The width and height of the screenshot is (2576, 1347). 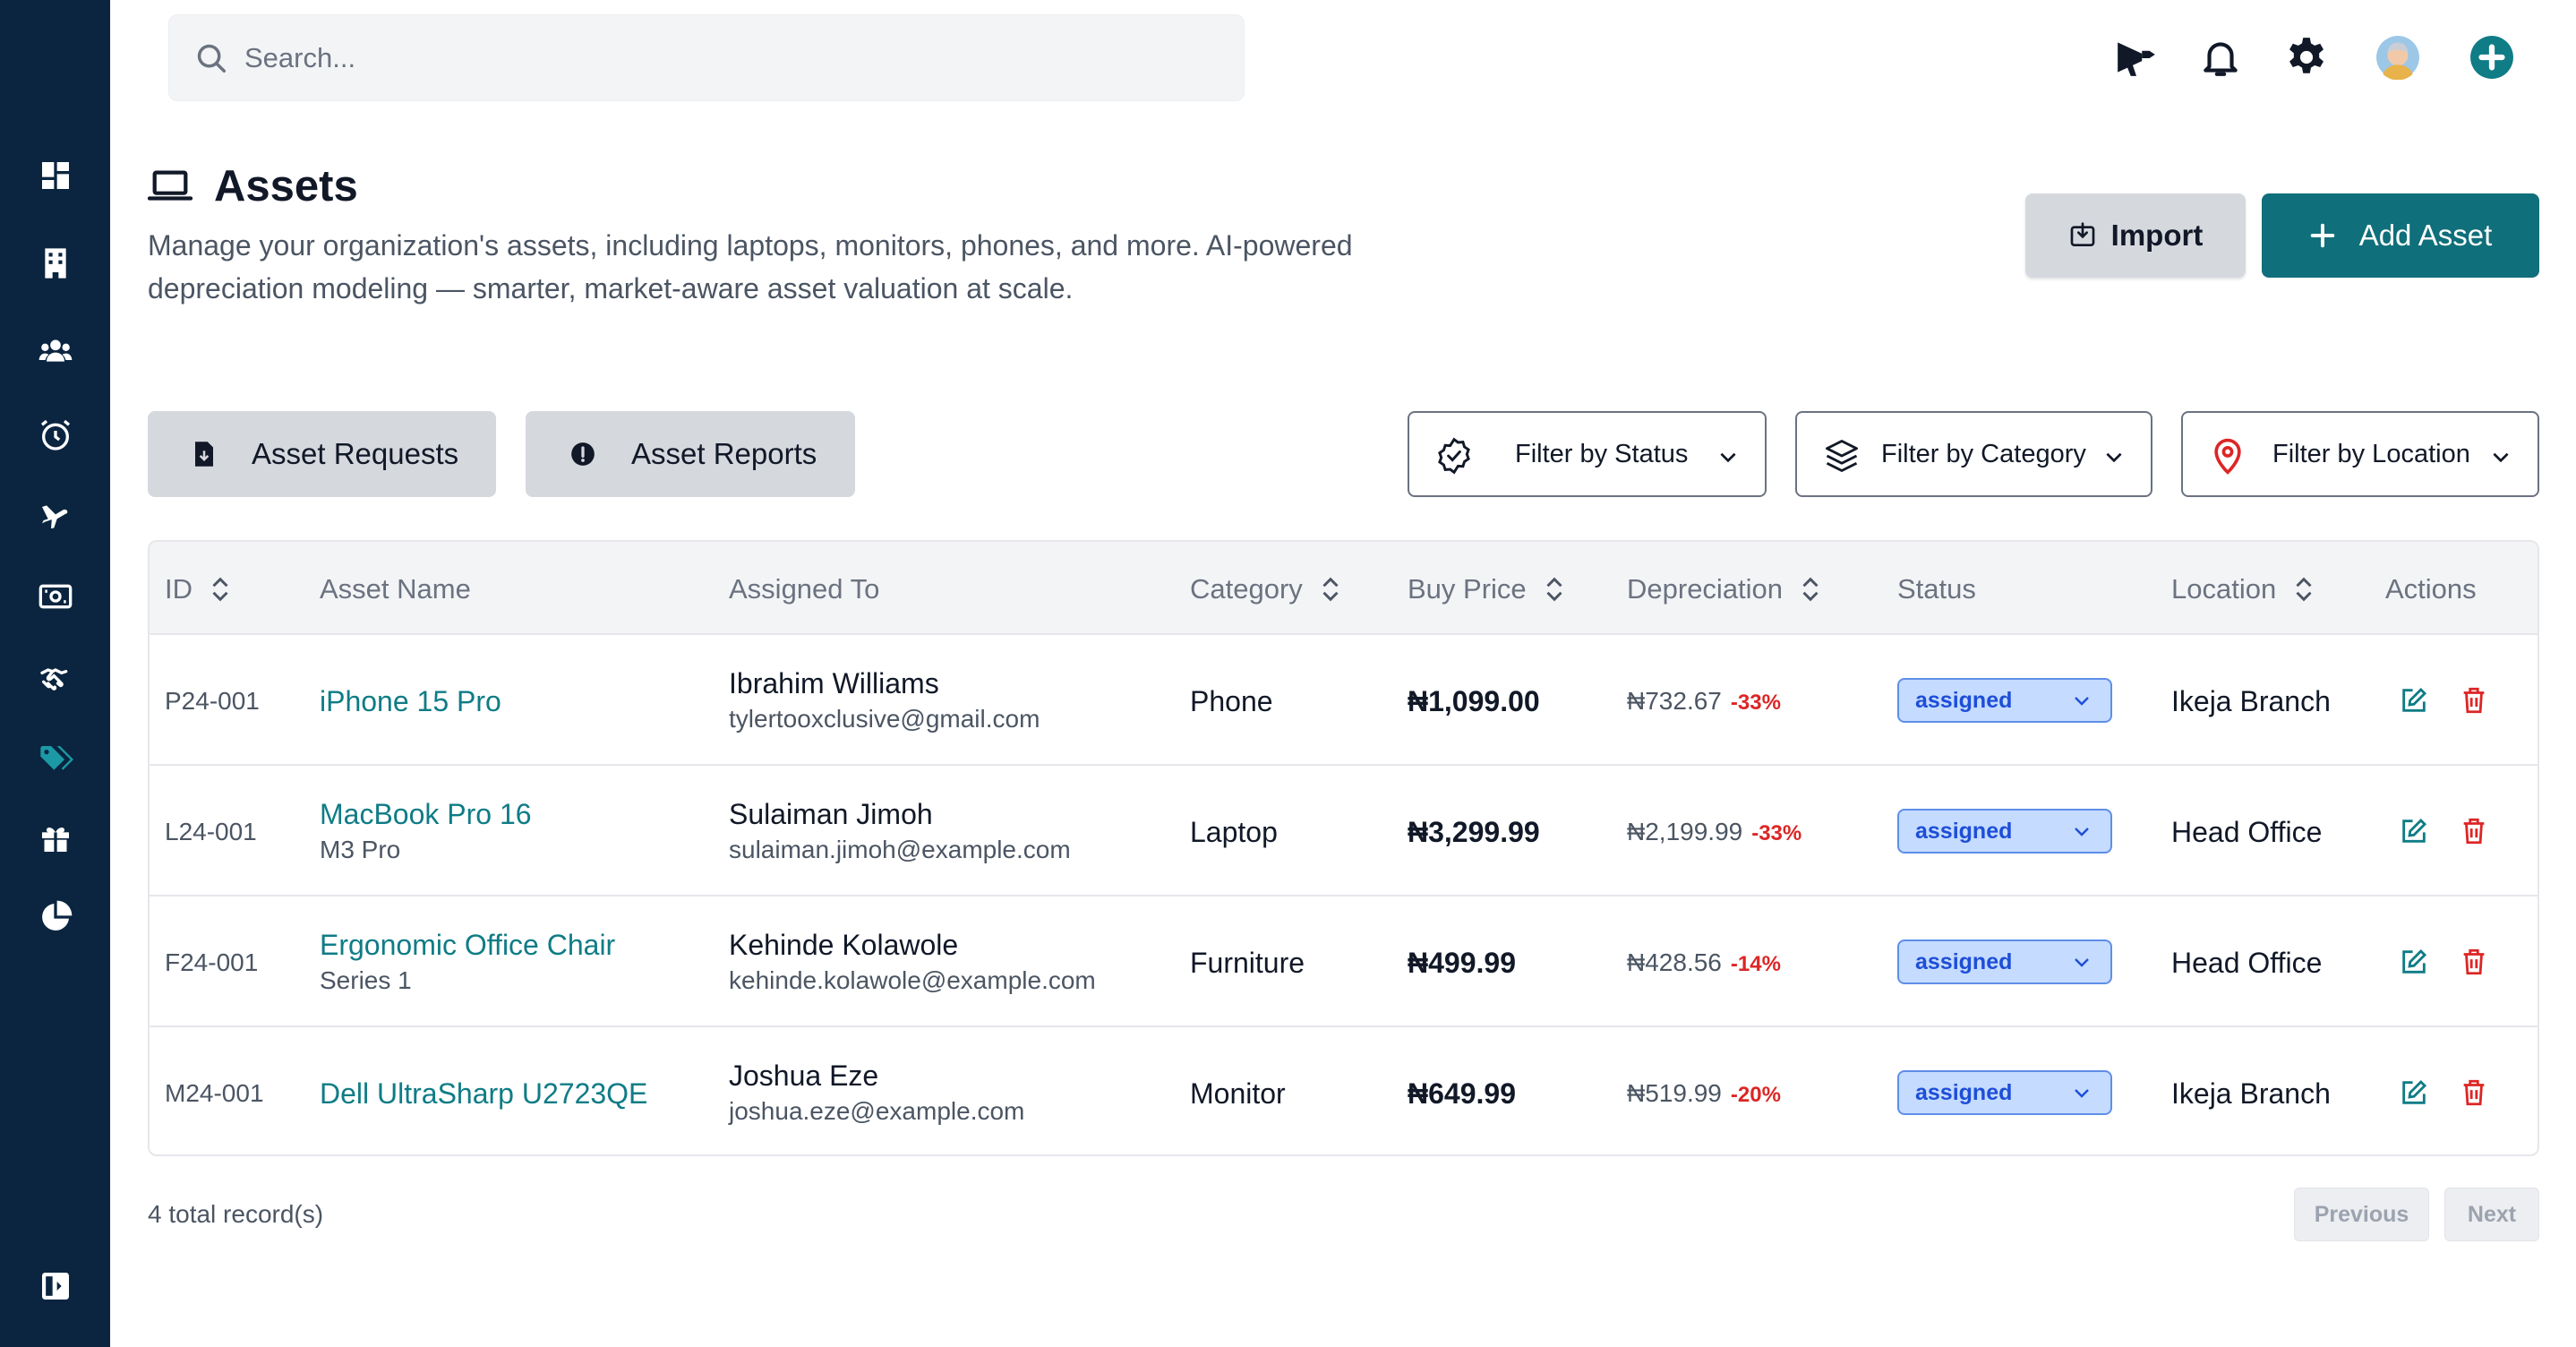 What do you see at coordinates (1246, 589) in the screenshot?
I see `column-label: Category` at bounding box center [1246, 589].